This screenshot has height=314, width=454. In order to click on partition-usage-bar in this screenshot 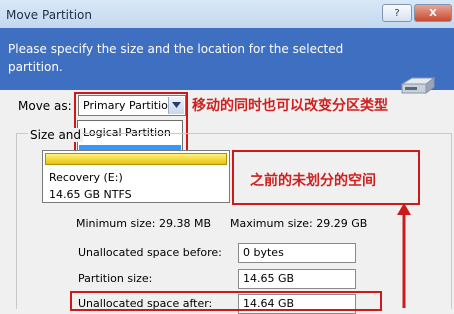, I will do `click(136, 159)`.